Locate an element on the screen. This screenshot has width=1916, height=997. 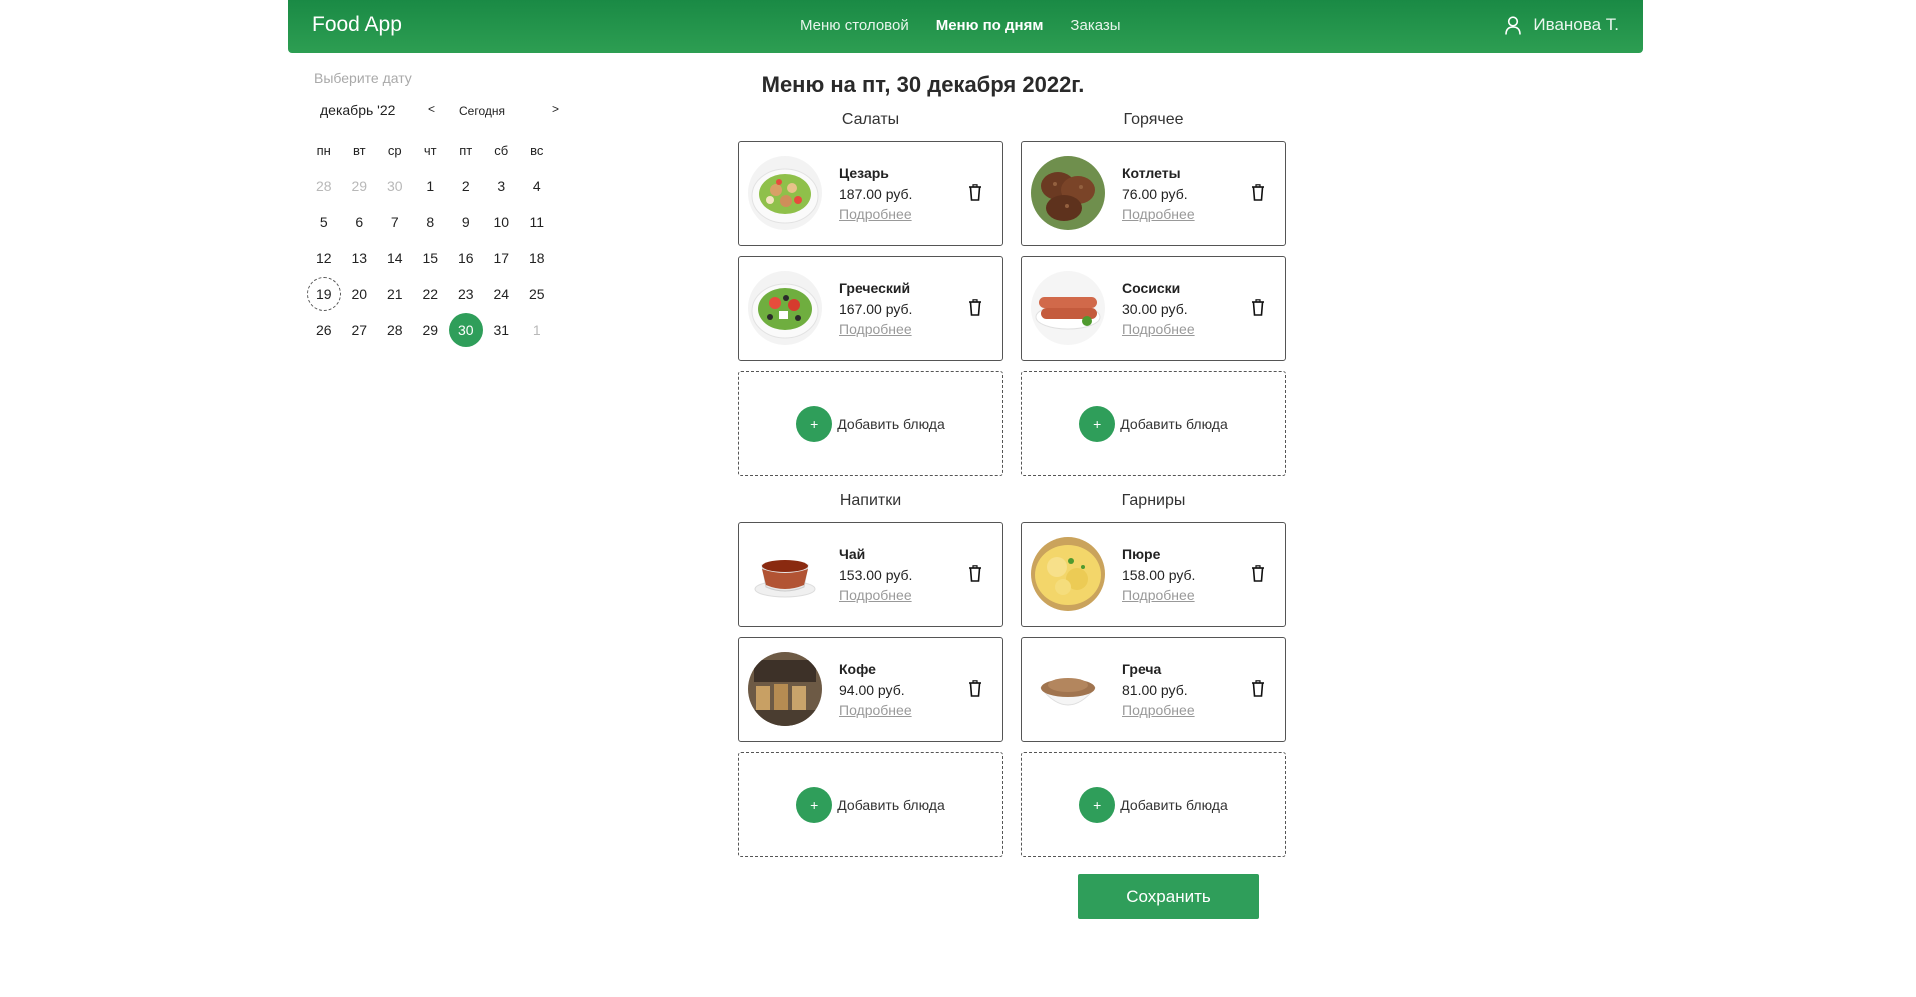
nav-item-canteen-menu: Меню столовой is located at coordinates (854, 25).